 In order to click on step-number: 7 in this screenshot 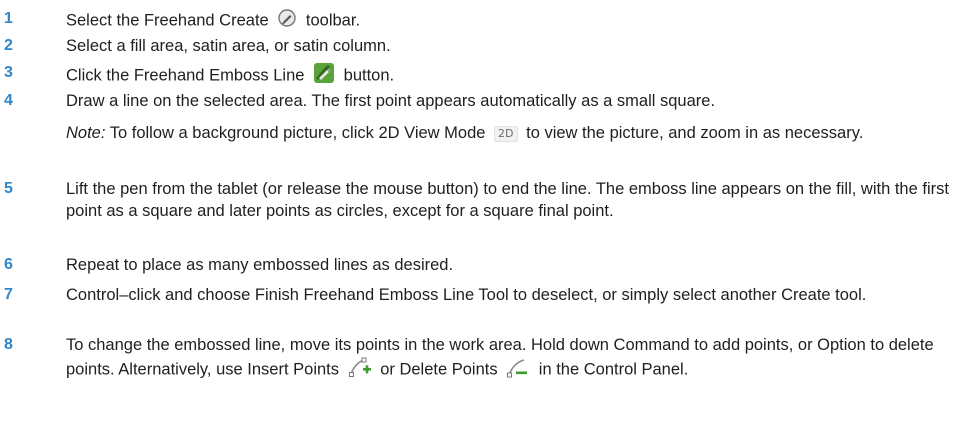, I will do `click(8, 294)`.